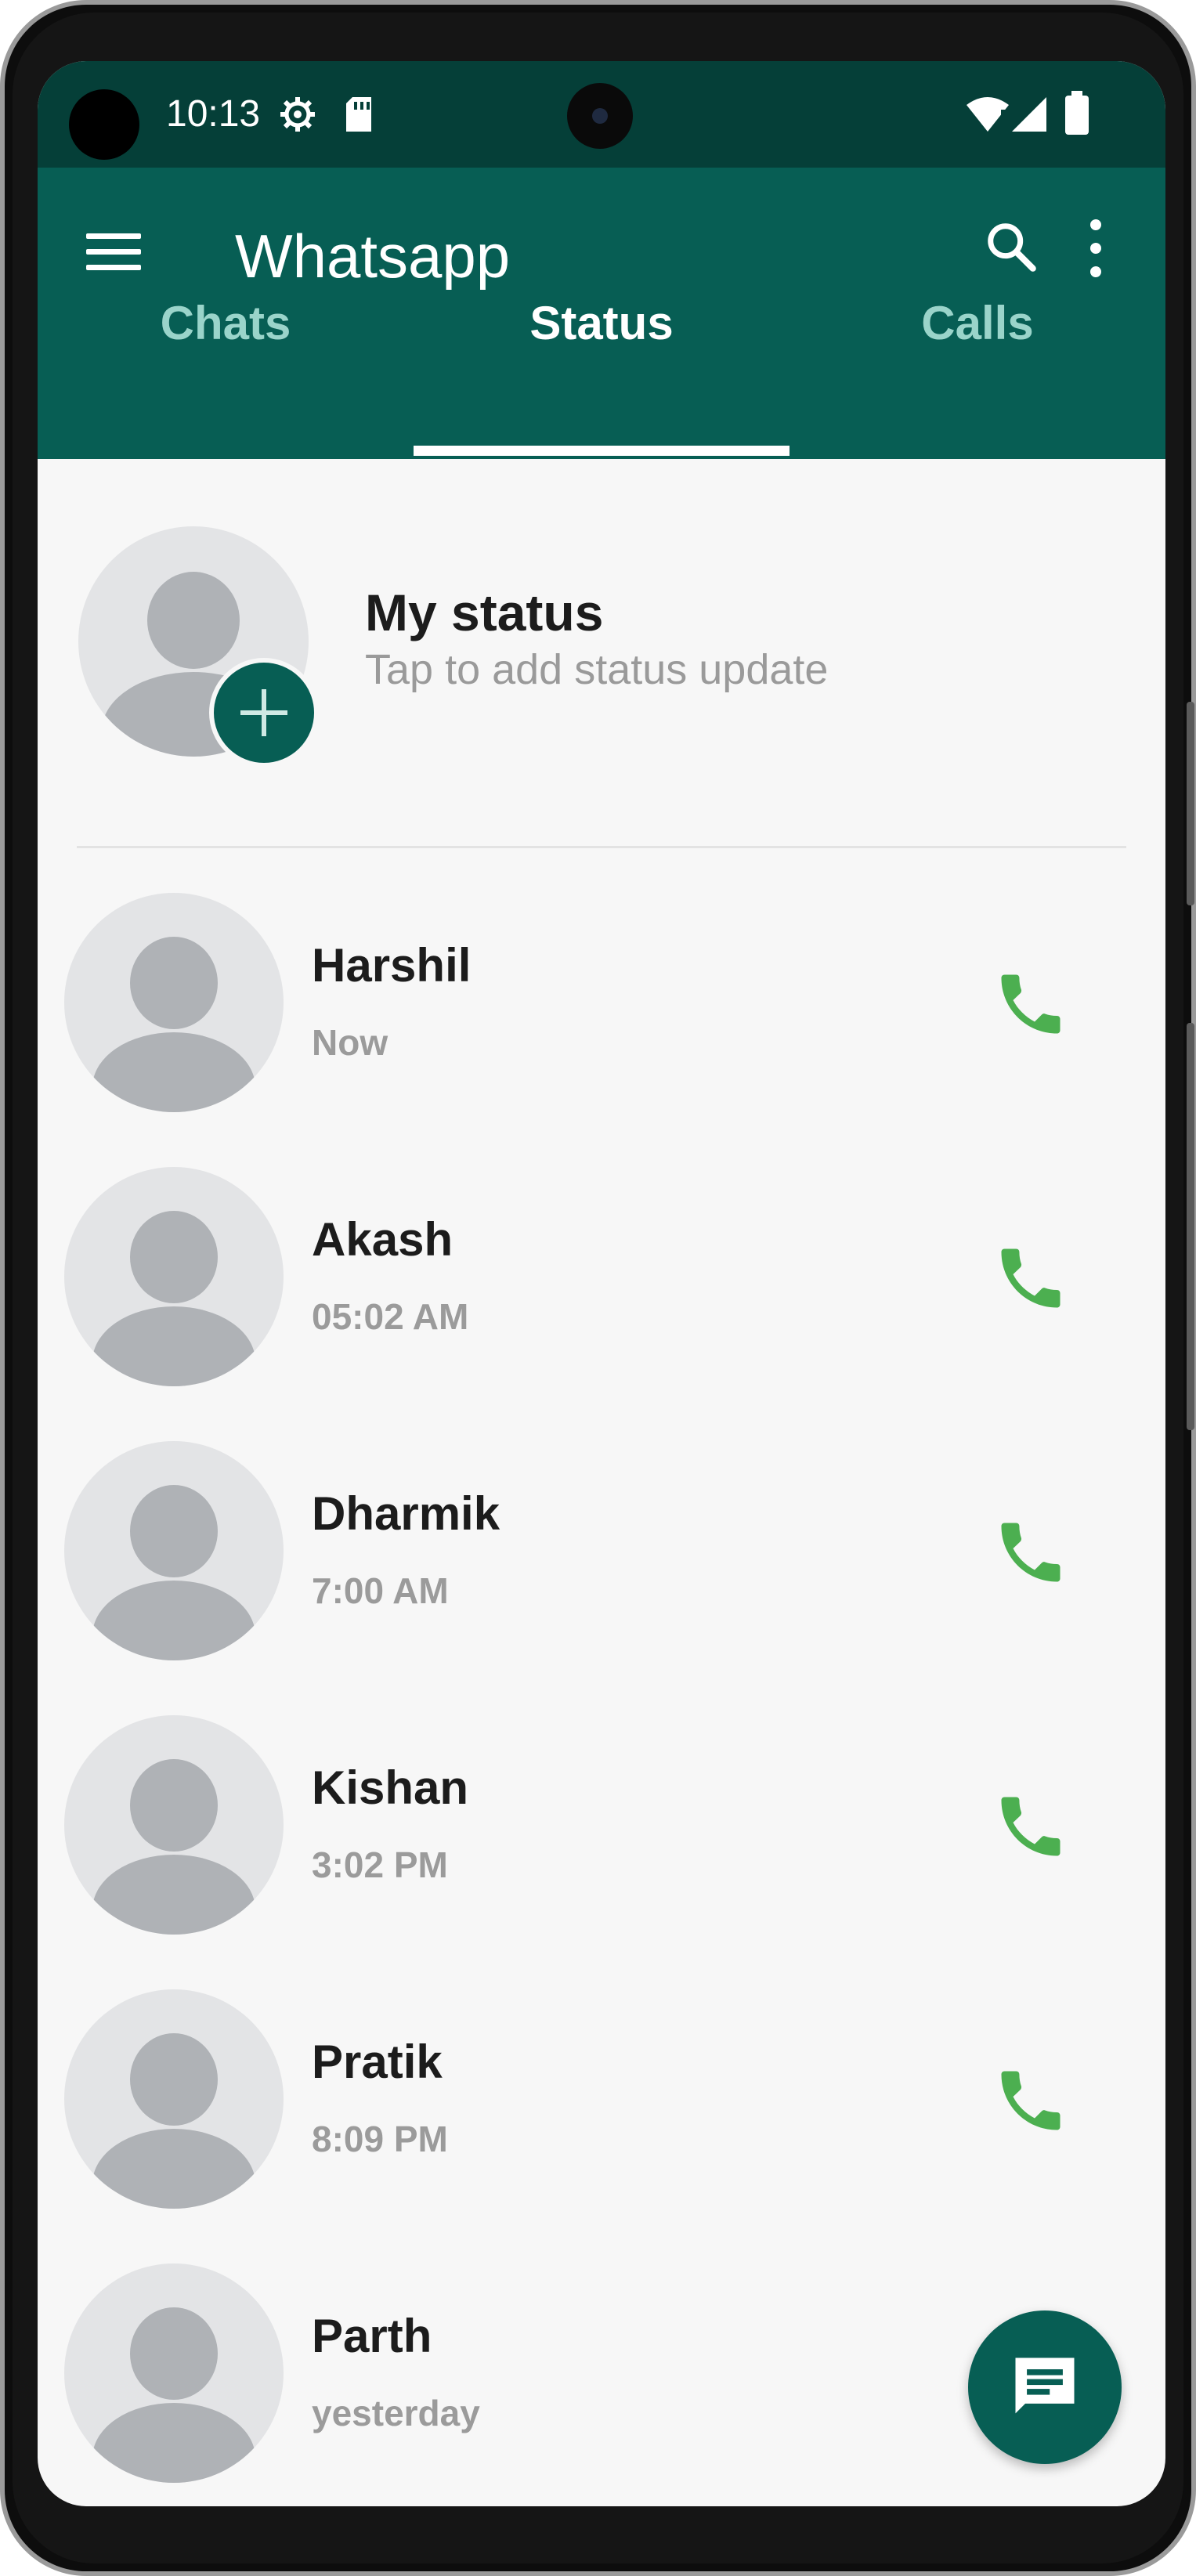 The image size is (1196, 2576). What do you see at coordinates (601, 847) in the screenshot?
I see `divider` at bounding box center [601, 847].